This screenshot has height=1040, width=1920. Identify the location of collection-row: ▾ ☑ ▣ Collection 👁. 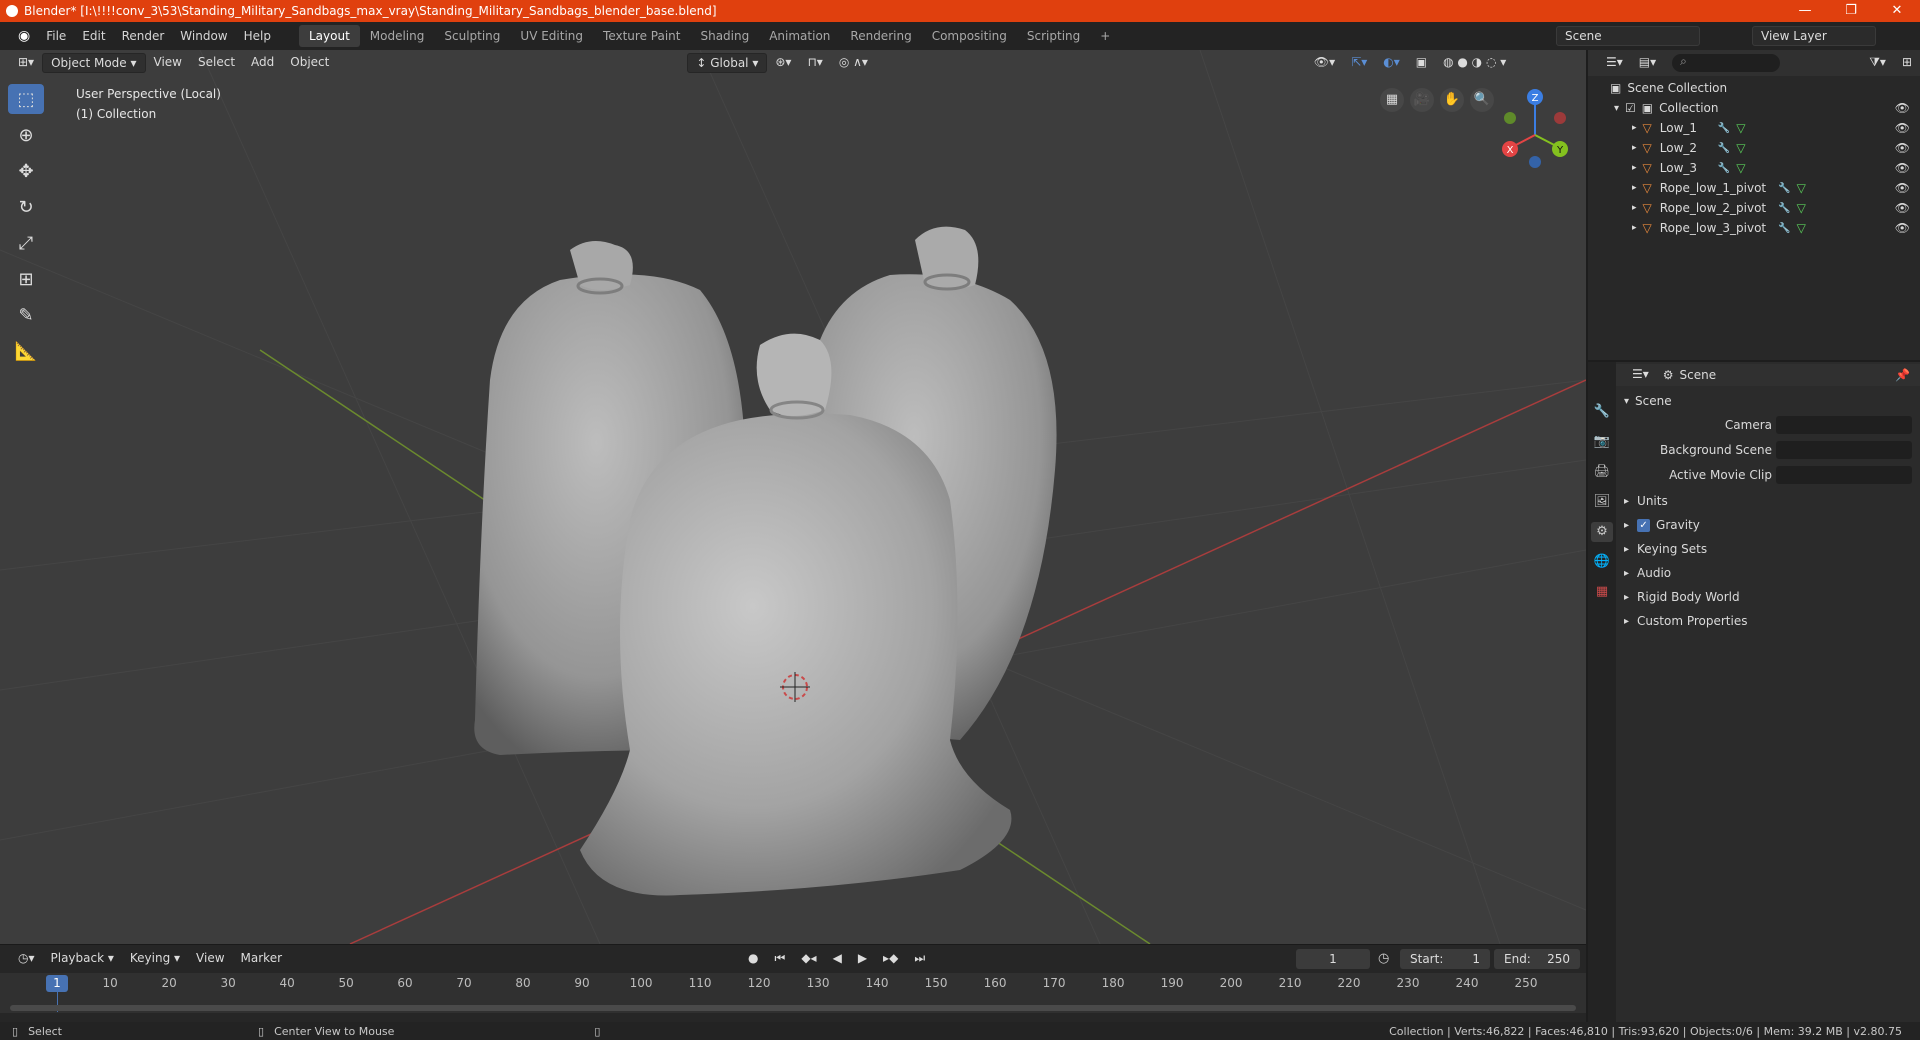
(1754, 108).